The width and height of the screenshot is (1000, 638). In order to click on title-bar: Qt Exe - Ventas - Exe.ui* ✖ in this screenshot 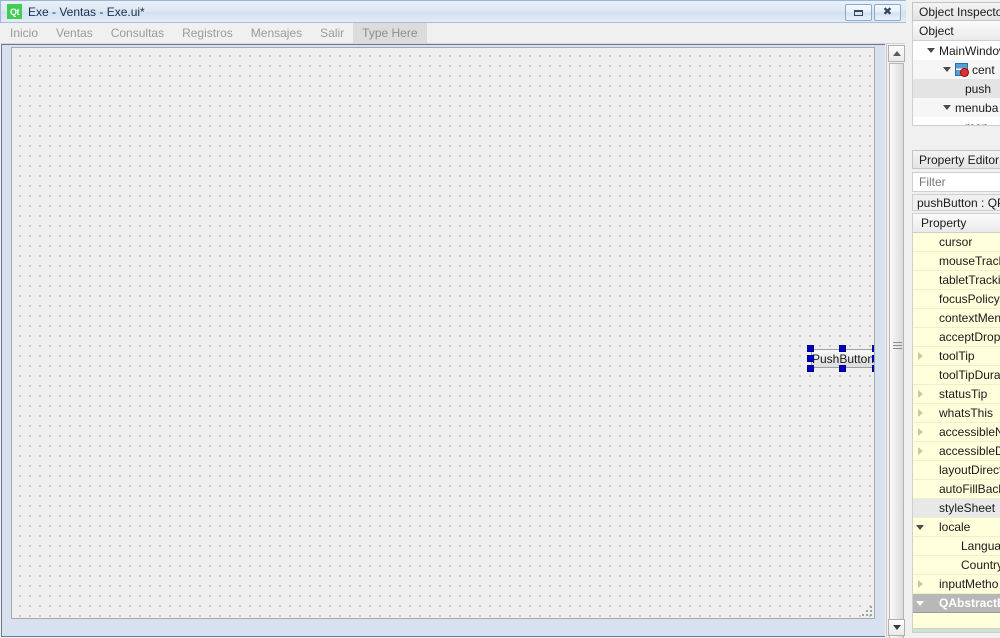, I will do `click(453, 11)`.